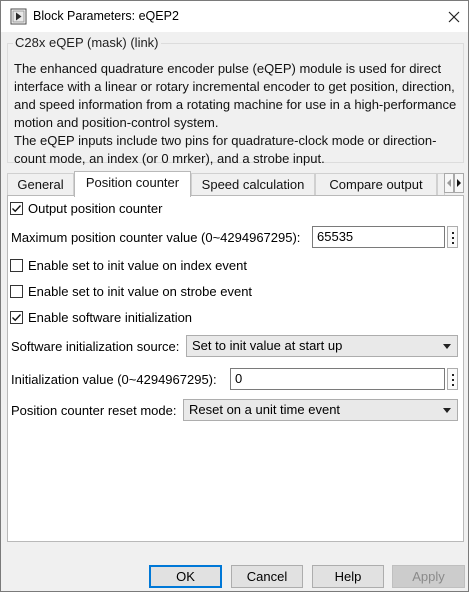 The image size is (469, 592). I want to click on software-init-source-label: Software initialization source:, so click(95, 346).